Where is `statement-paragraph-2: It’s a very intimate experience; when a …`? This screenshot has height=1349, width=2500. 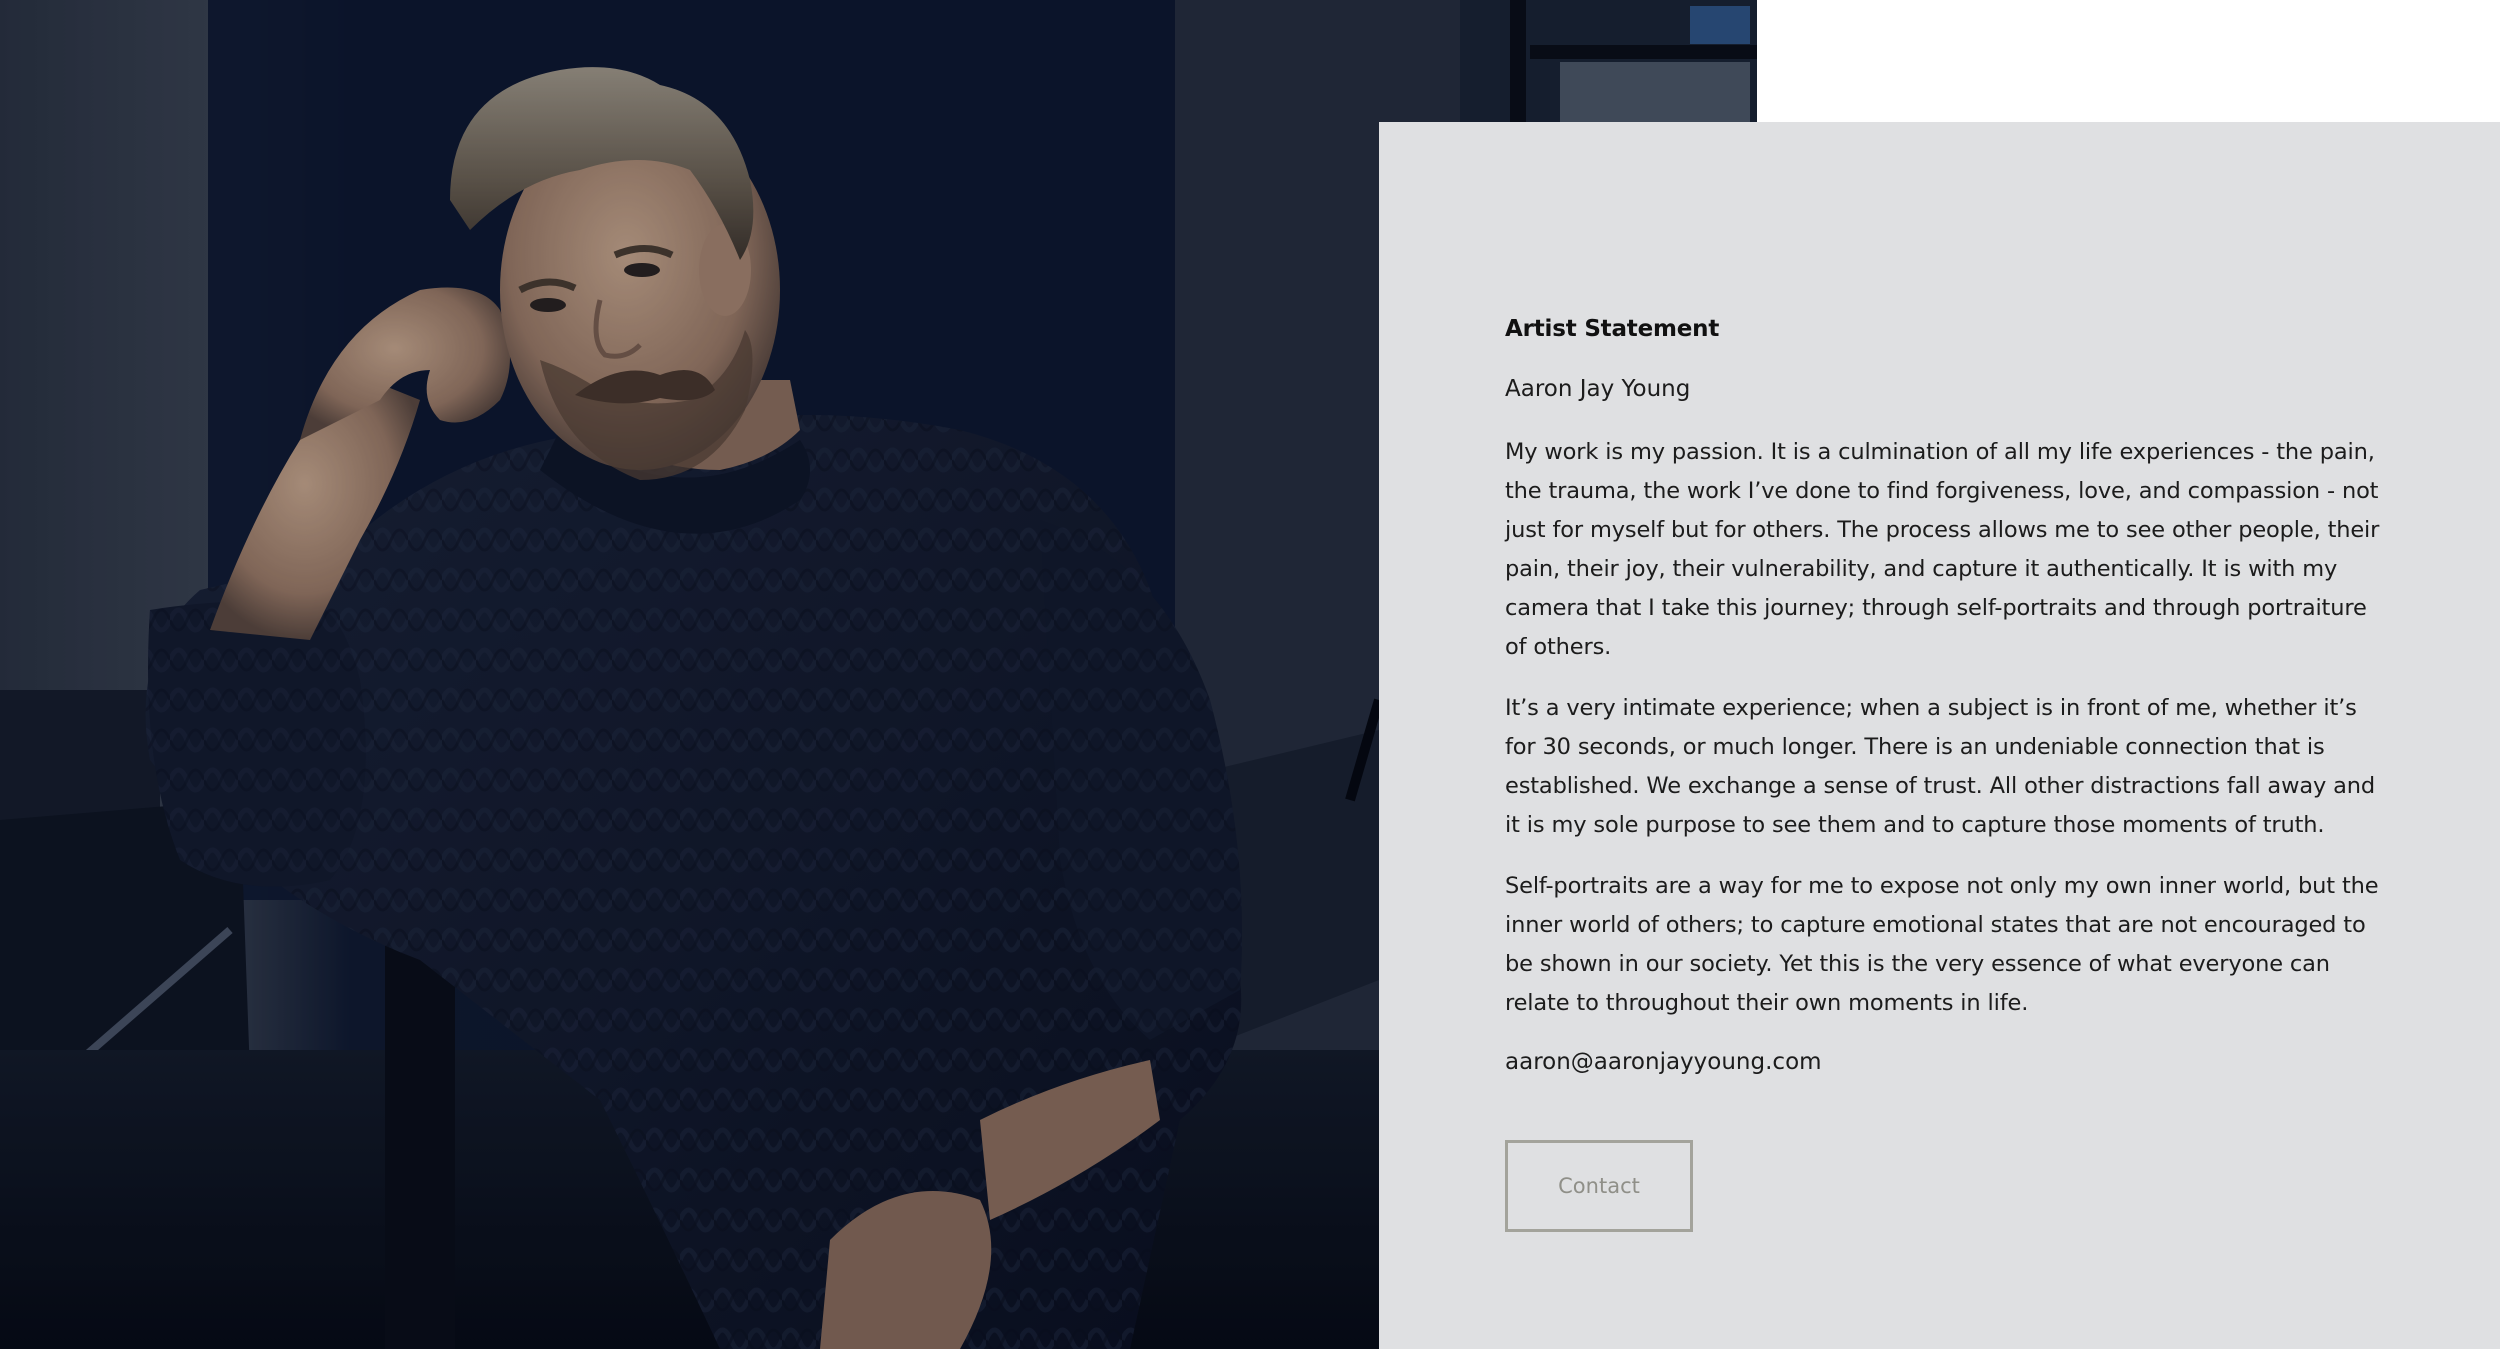
statement-paragraph-2: It’s a very intimate experience; when a … is located at coordinates (1940, 766).